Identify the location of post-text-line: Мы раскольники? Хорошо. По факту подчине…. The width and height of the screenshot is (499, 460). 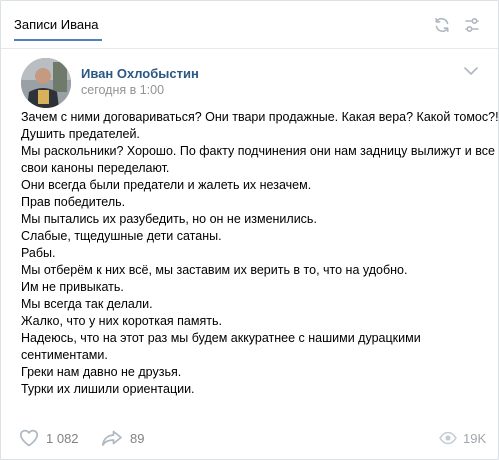
(258, 151).